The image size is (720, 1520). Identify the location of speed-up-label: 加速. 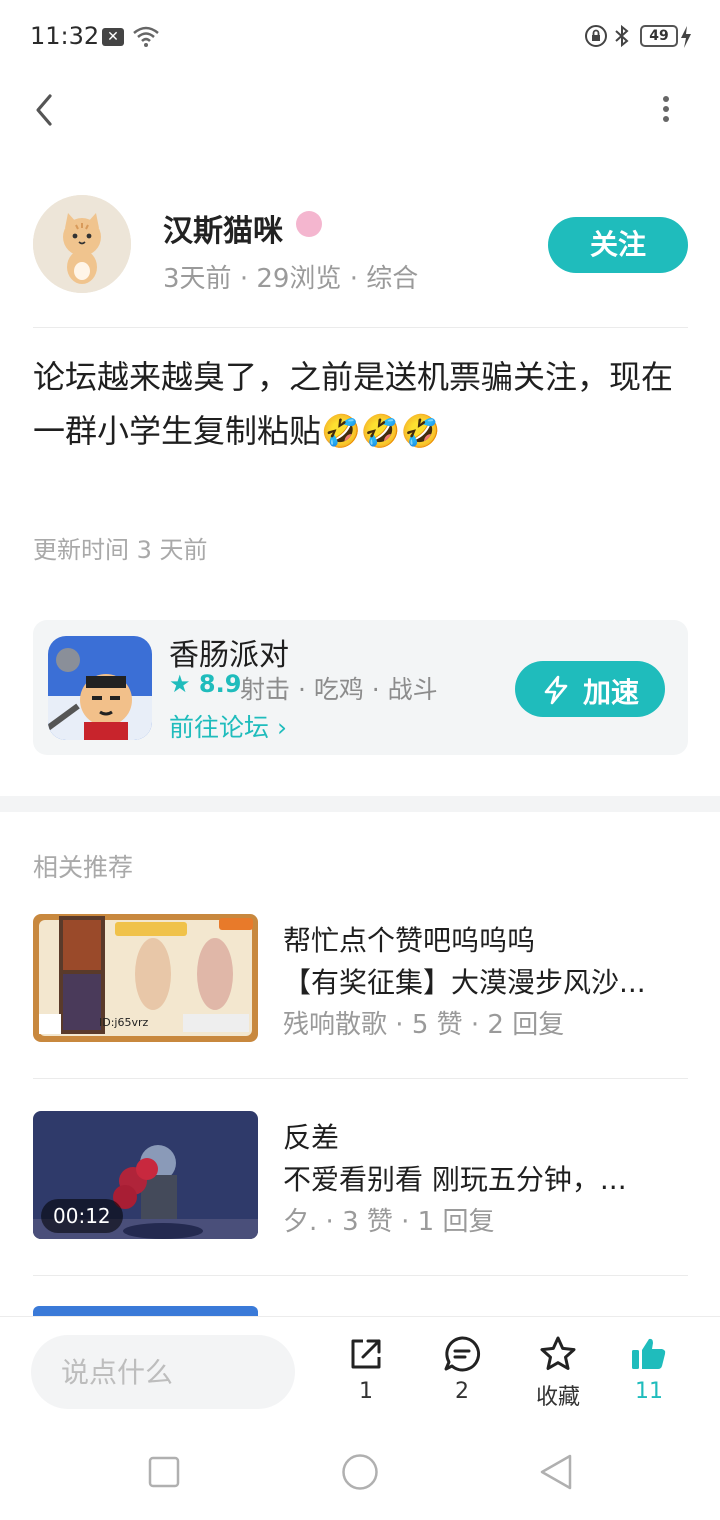
(611, 692).